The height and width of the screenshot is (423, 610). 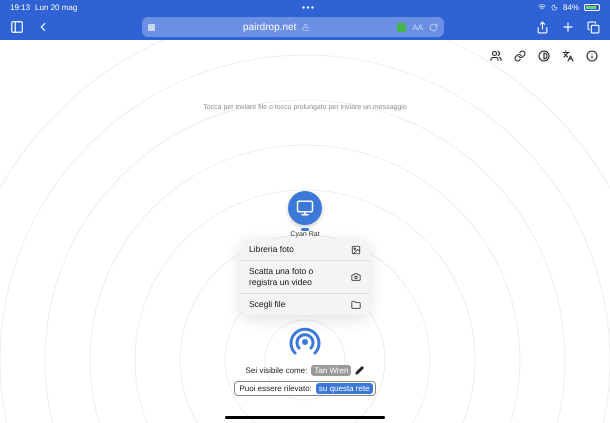 I want to click on address-bar: pairdrop.net AA, so click(x=293, y=27).